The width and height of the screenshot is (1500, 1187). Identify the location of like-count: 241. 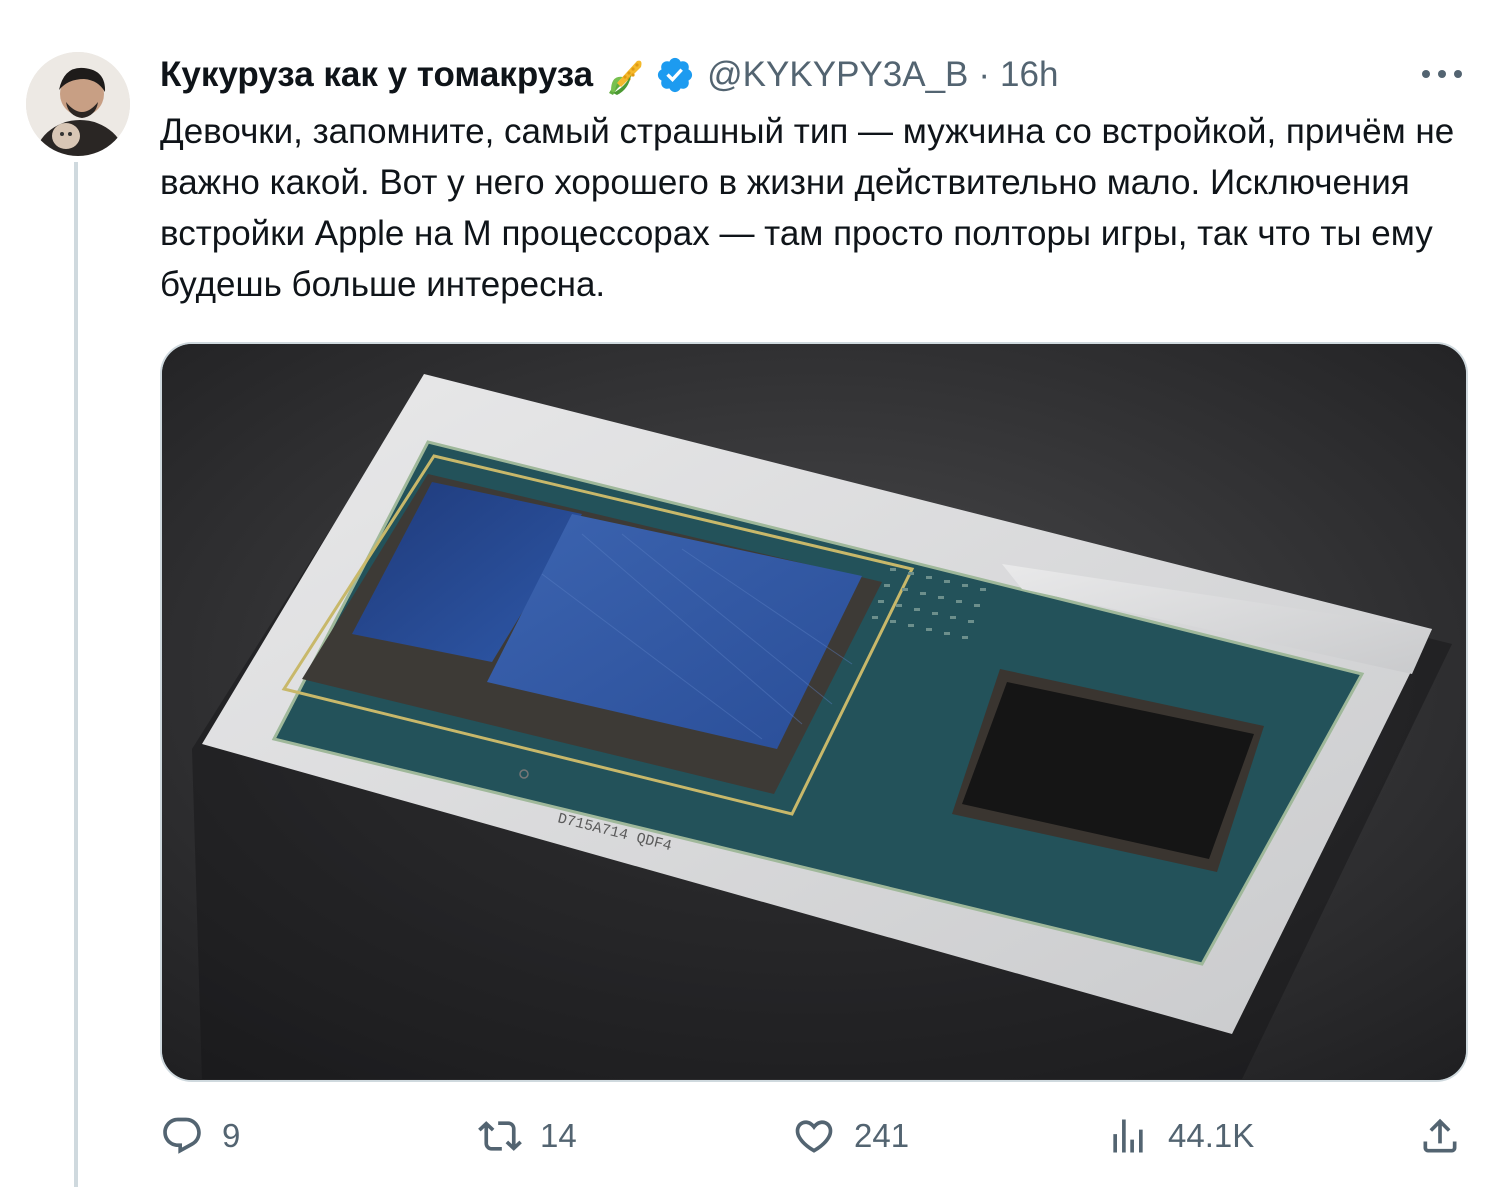
(882, 1135).